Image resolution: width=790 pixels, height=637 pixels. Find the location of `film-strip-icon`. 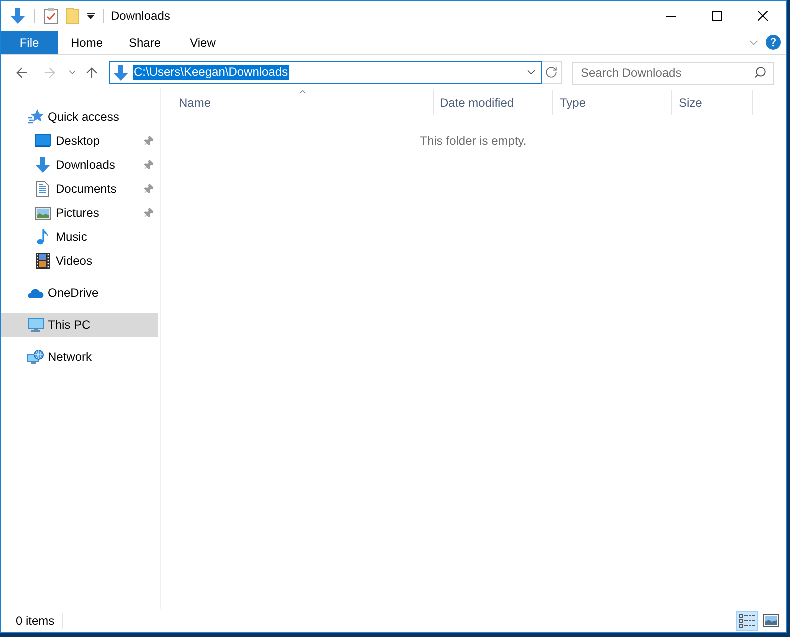

film-strip-icon is located at coordinates (43, 261).